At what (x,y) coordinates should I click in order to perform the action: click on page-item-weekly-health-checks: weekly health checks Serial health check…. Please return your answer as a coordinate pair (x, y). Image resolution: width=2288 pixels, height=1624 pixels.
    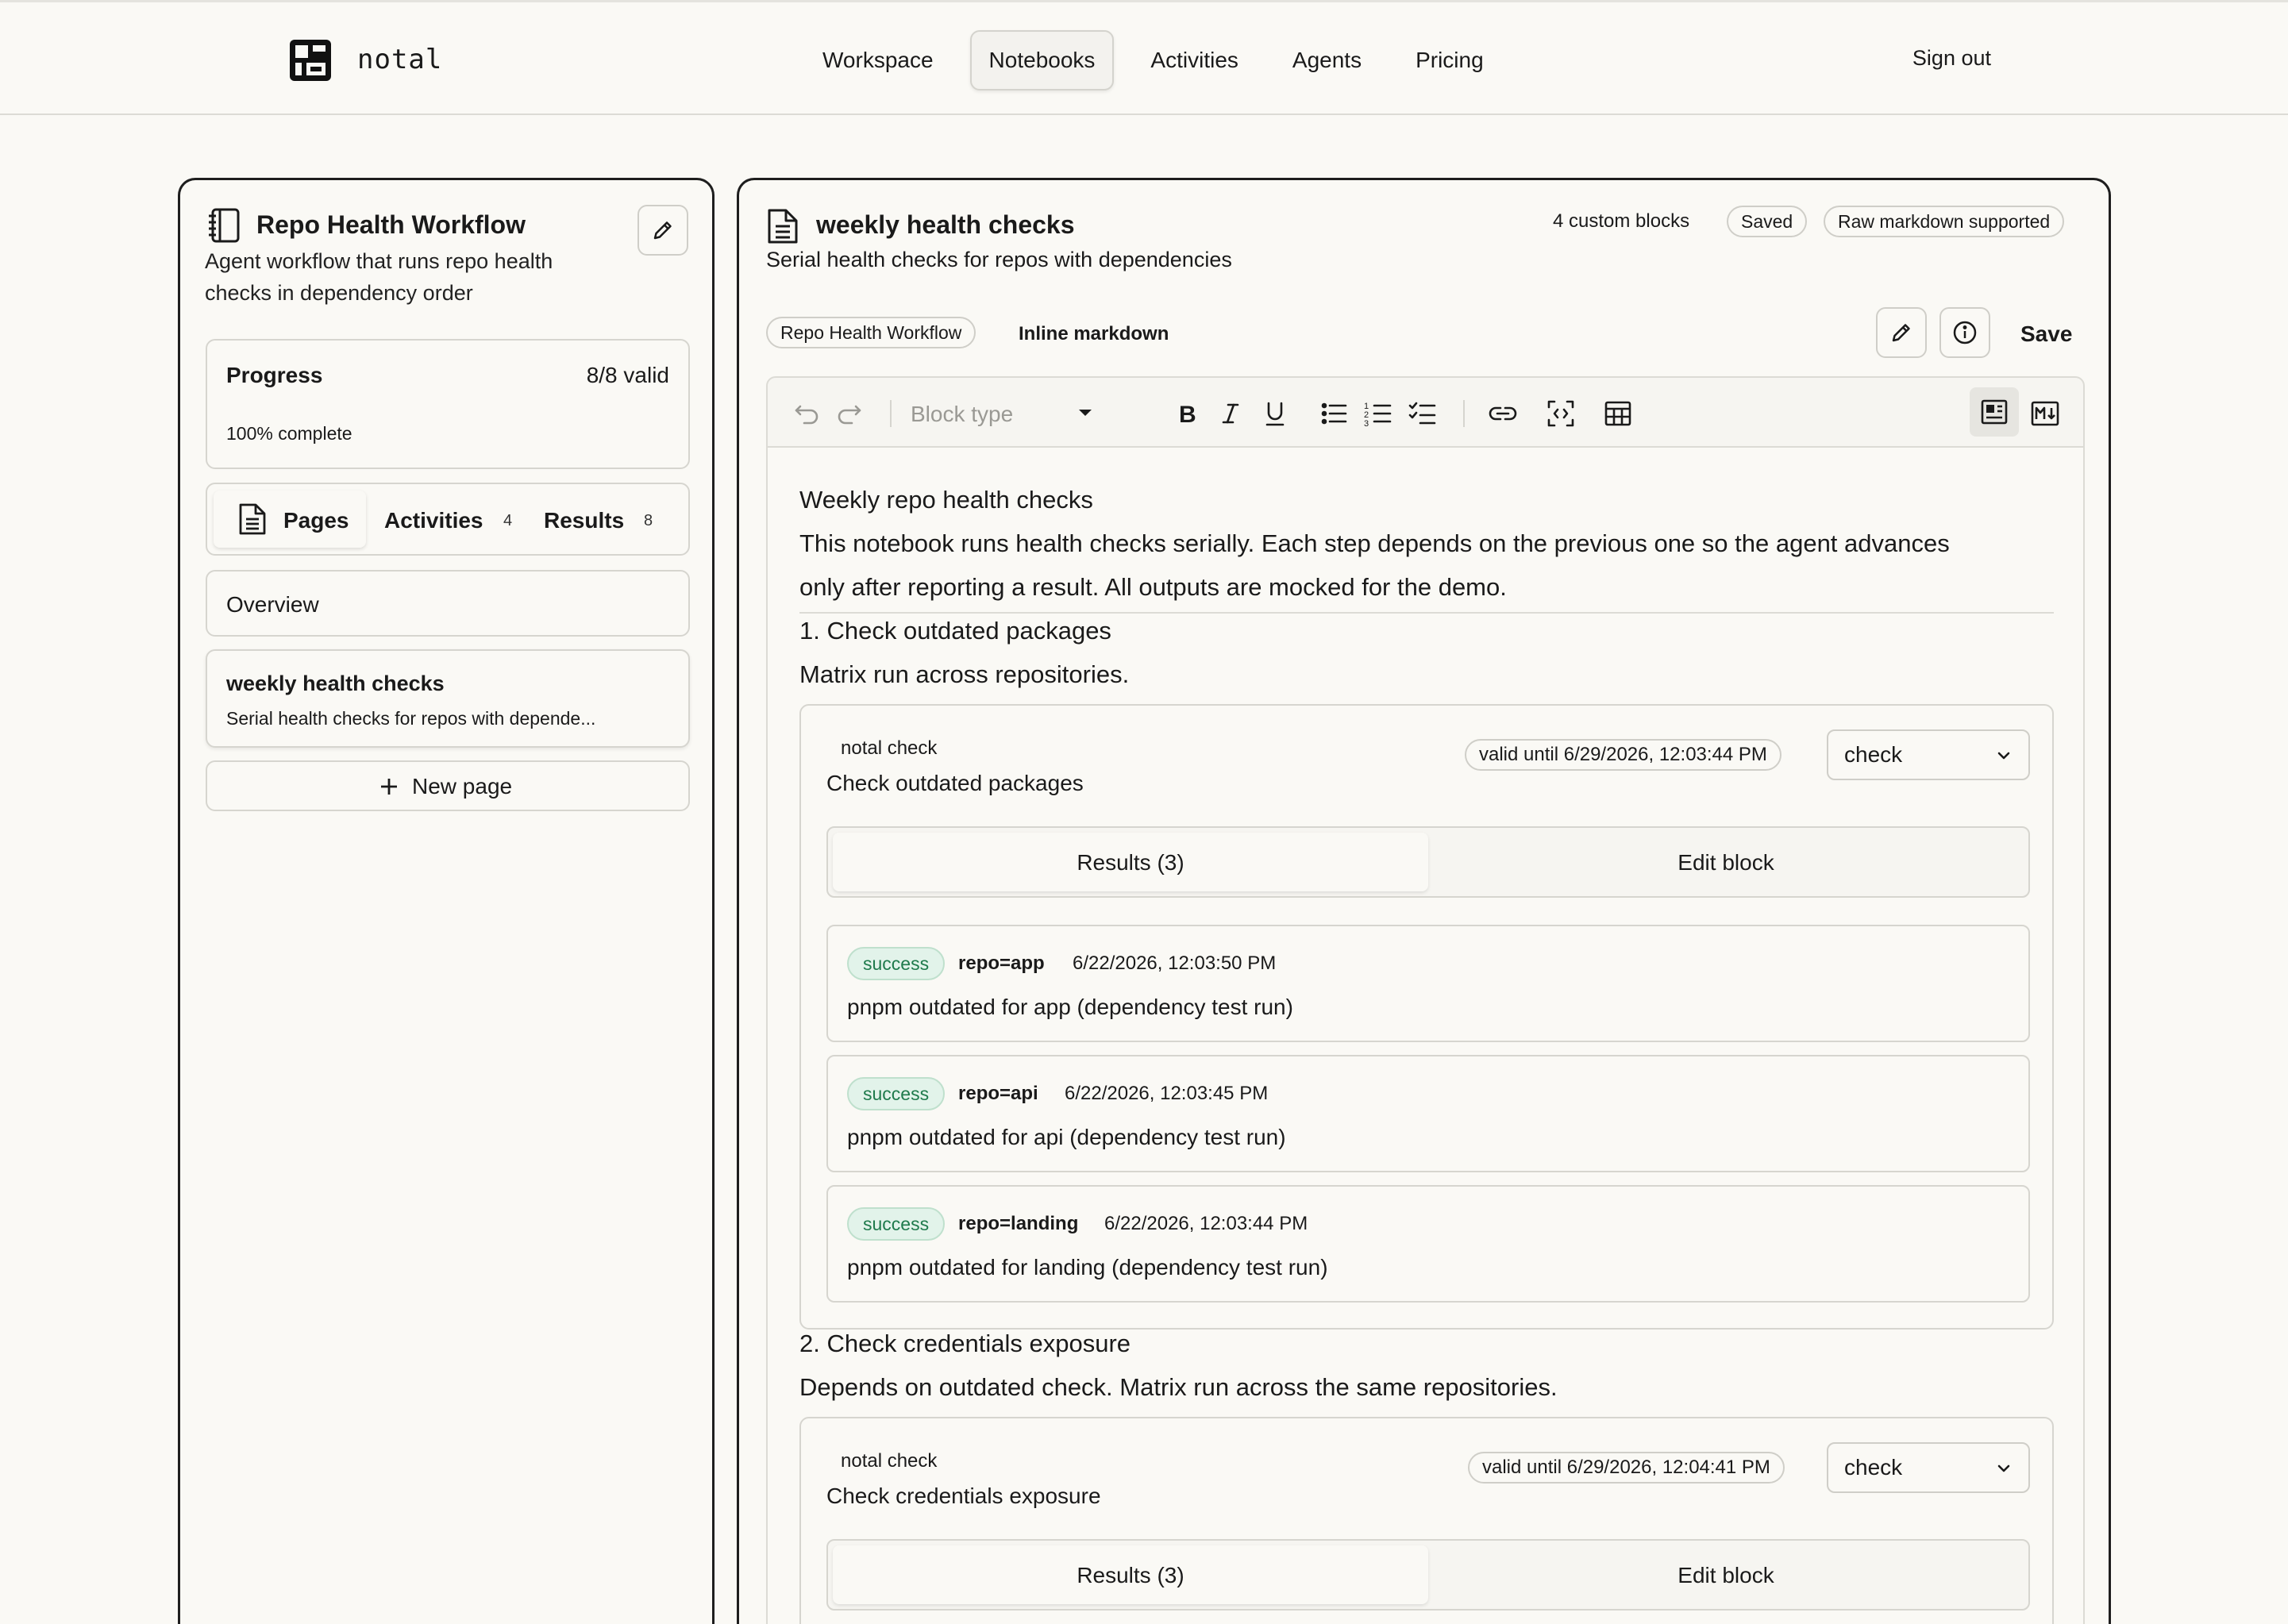
    Looking at the image, I should click on (448, 698).